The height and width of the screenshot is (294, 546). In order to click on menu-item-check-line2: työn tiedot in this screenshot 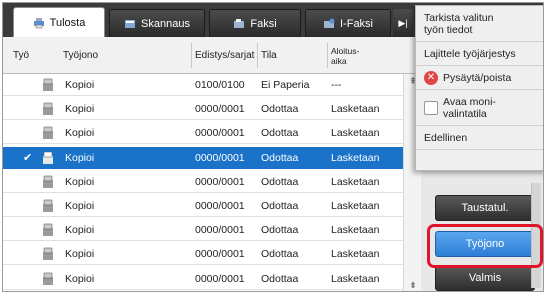, I will do `click(448, 29)`.